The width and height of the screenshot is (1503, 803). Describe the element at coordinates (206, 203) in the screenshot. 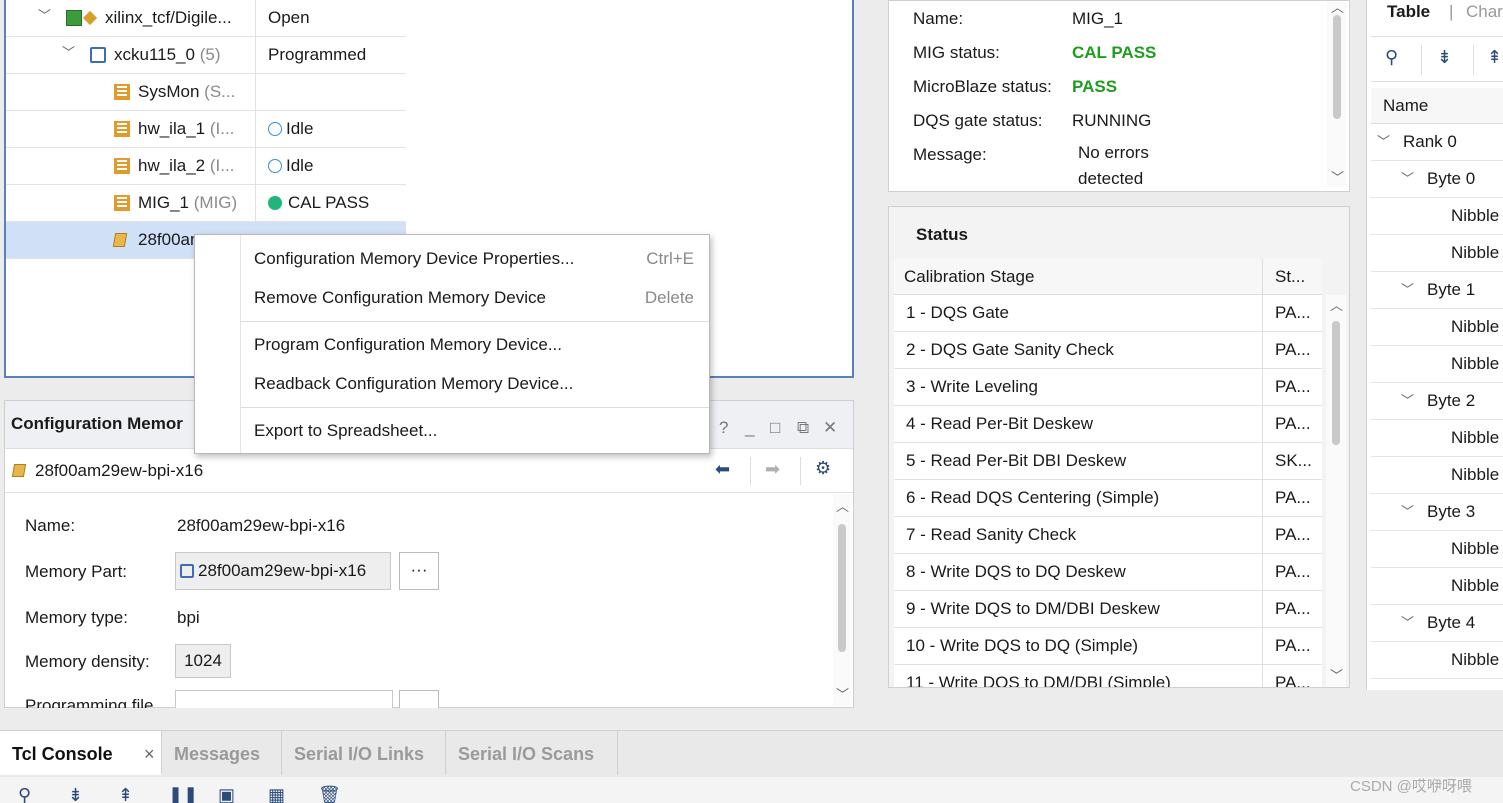

I see `tree-row-mig: MIG_1 (MIG) CAL PASS` at that location.